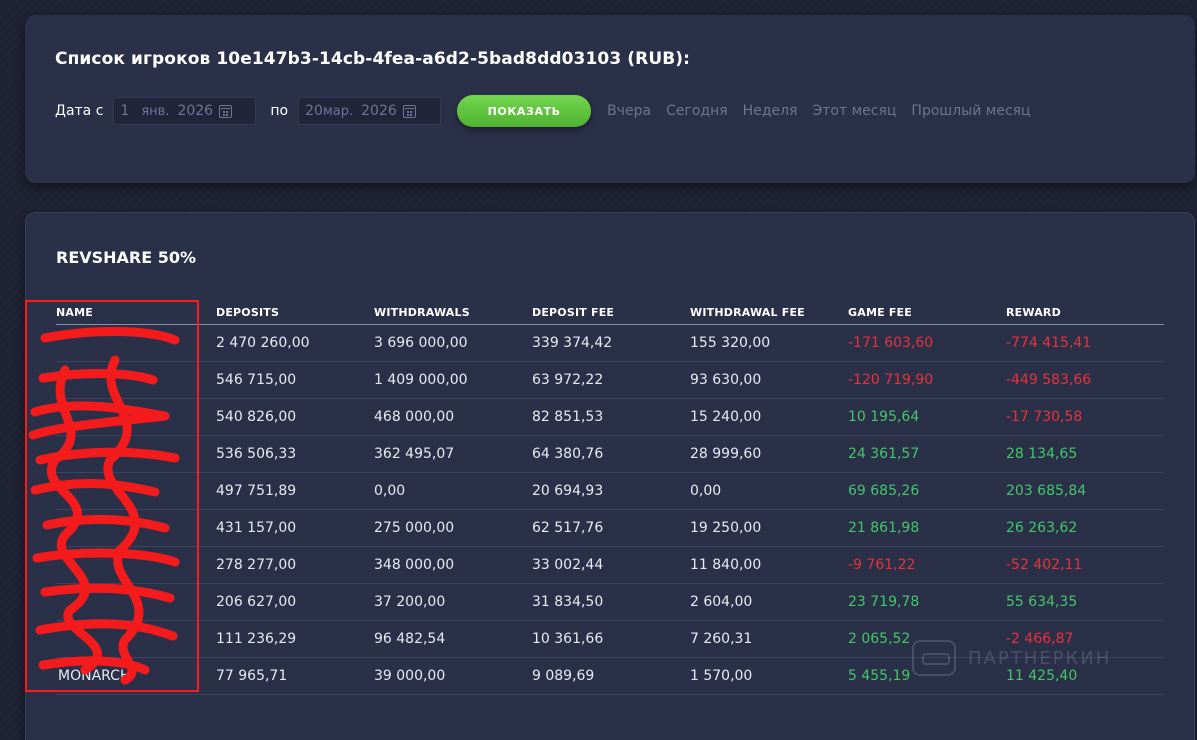 Image resolution: width=1197 pixels, height=740 pixels. I want to click on cell-withdrawal-fee: 19 250,00, so click(767, 528).